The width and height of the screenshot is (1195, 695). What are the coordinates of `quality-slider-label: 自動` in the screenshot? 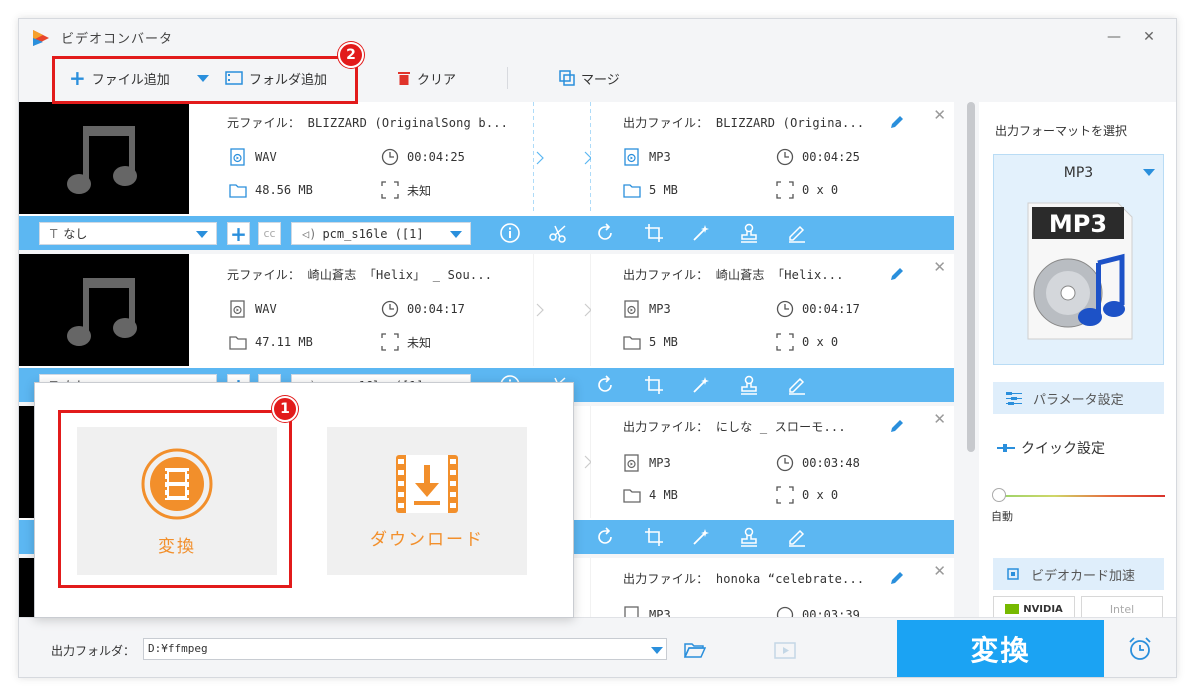 It's located at (1002, 516).